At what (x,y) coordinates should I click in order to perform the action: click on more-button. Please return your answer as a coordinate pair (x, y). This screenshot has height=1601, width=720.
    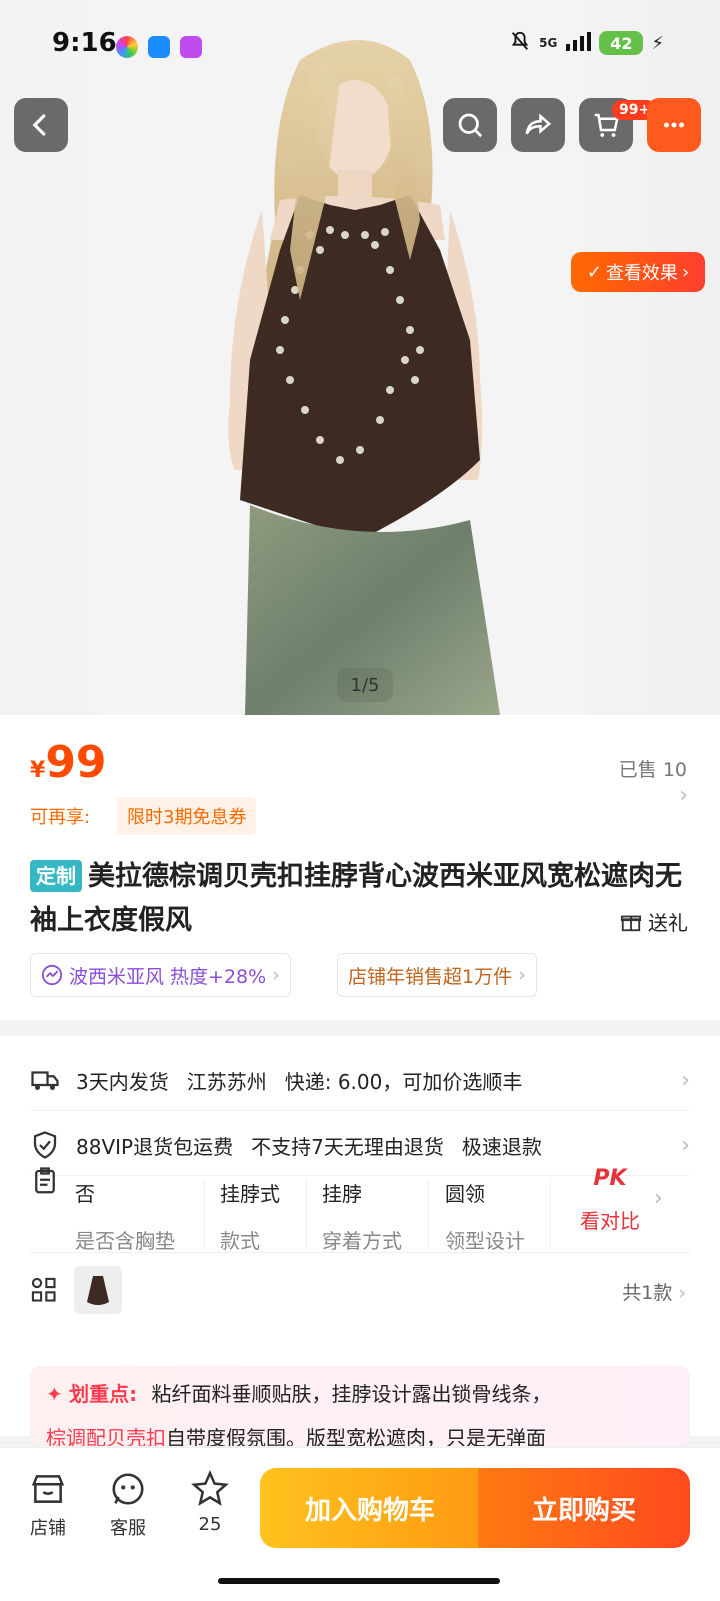
    Looking at the image, I should click on (674, 125).